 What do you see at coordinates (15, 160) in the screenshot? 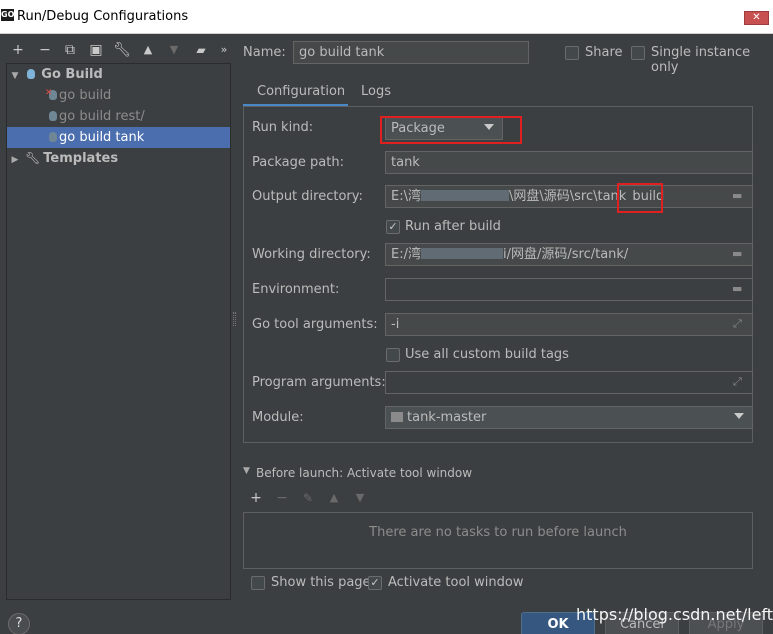
I see `collapse-arrow-icon: ▶` at bounding box center [15, 160].